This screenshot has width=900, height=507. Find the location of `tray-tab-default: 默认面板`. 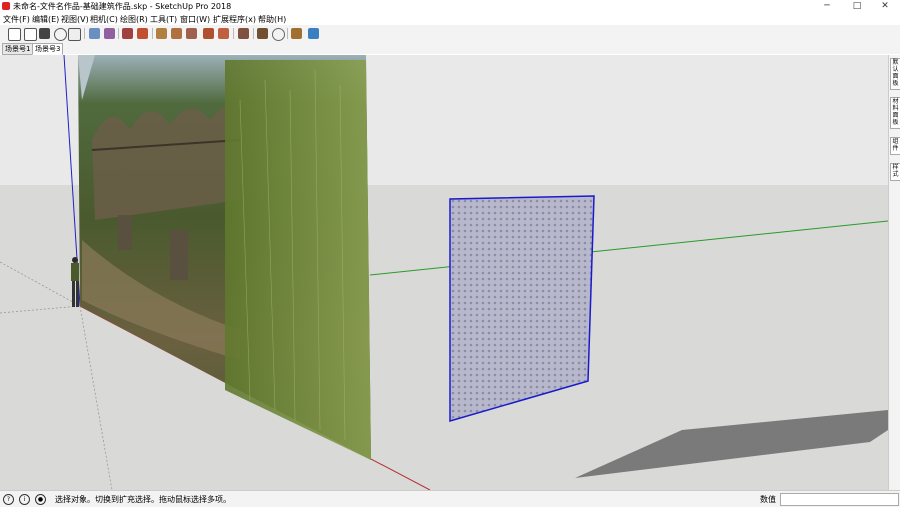

tray-tab-default: 默认面板 is located at coordinates (895, 74).